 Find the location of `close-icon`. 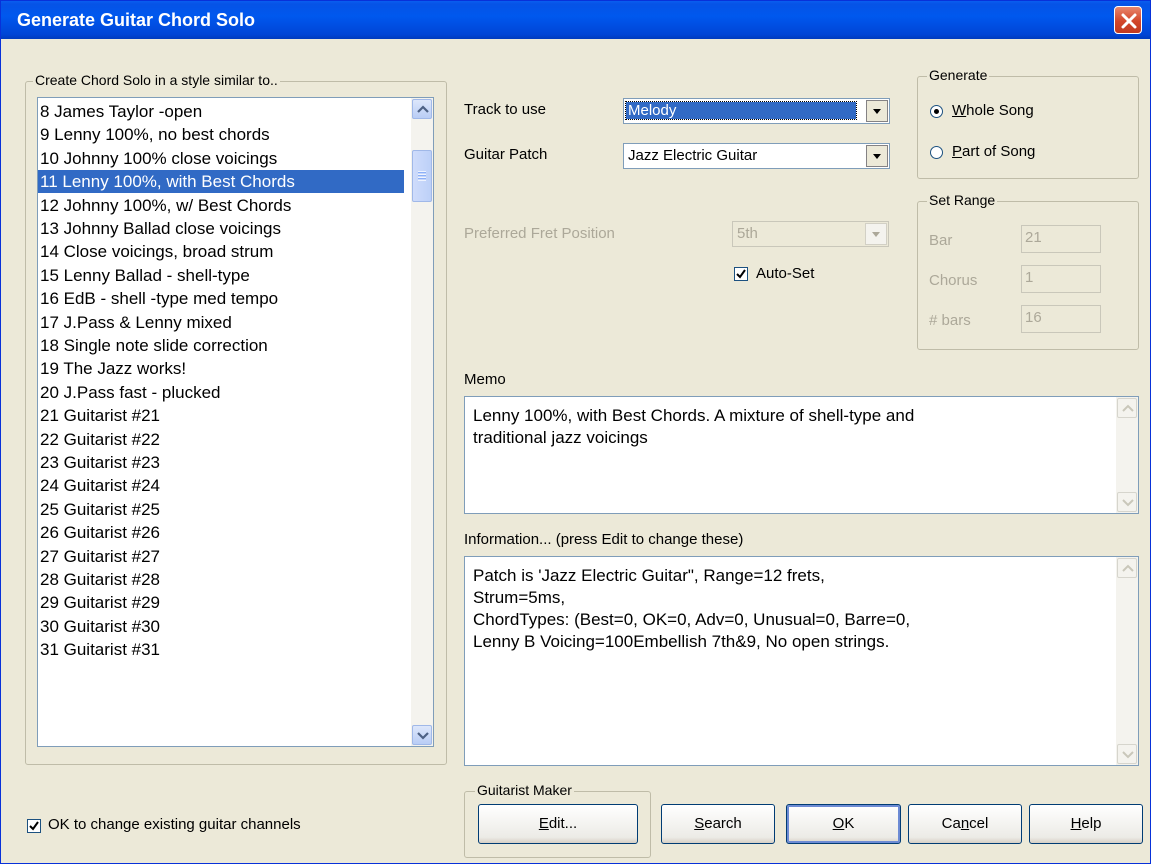

close-icon is located at coordinates (1129, 21).